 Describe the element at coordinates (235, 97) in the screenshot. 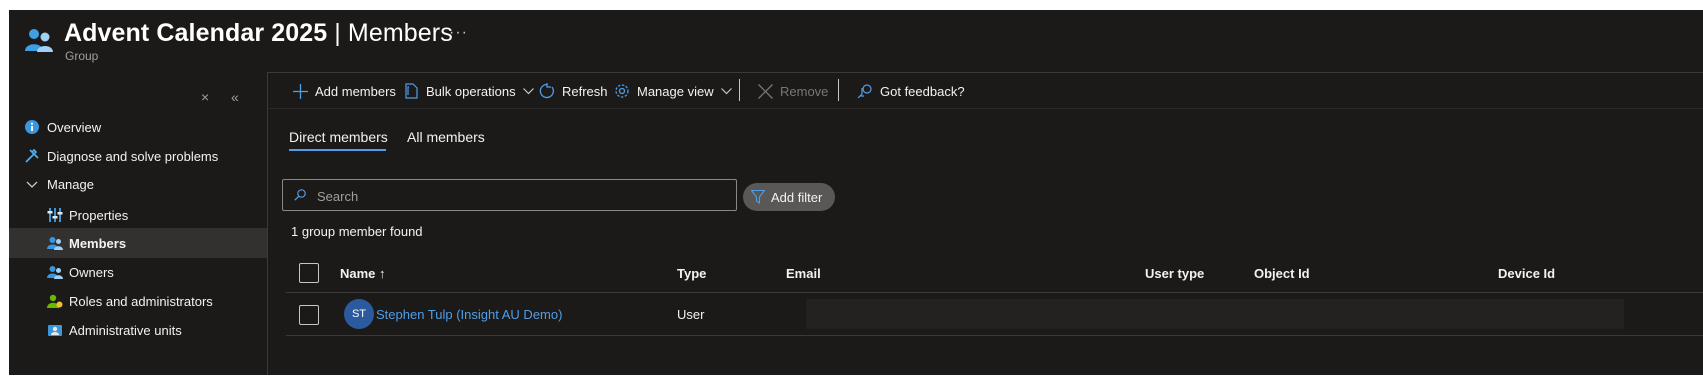

I see `collapse-sidebar-icon: «` at that location.